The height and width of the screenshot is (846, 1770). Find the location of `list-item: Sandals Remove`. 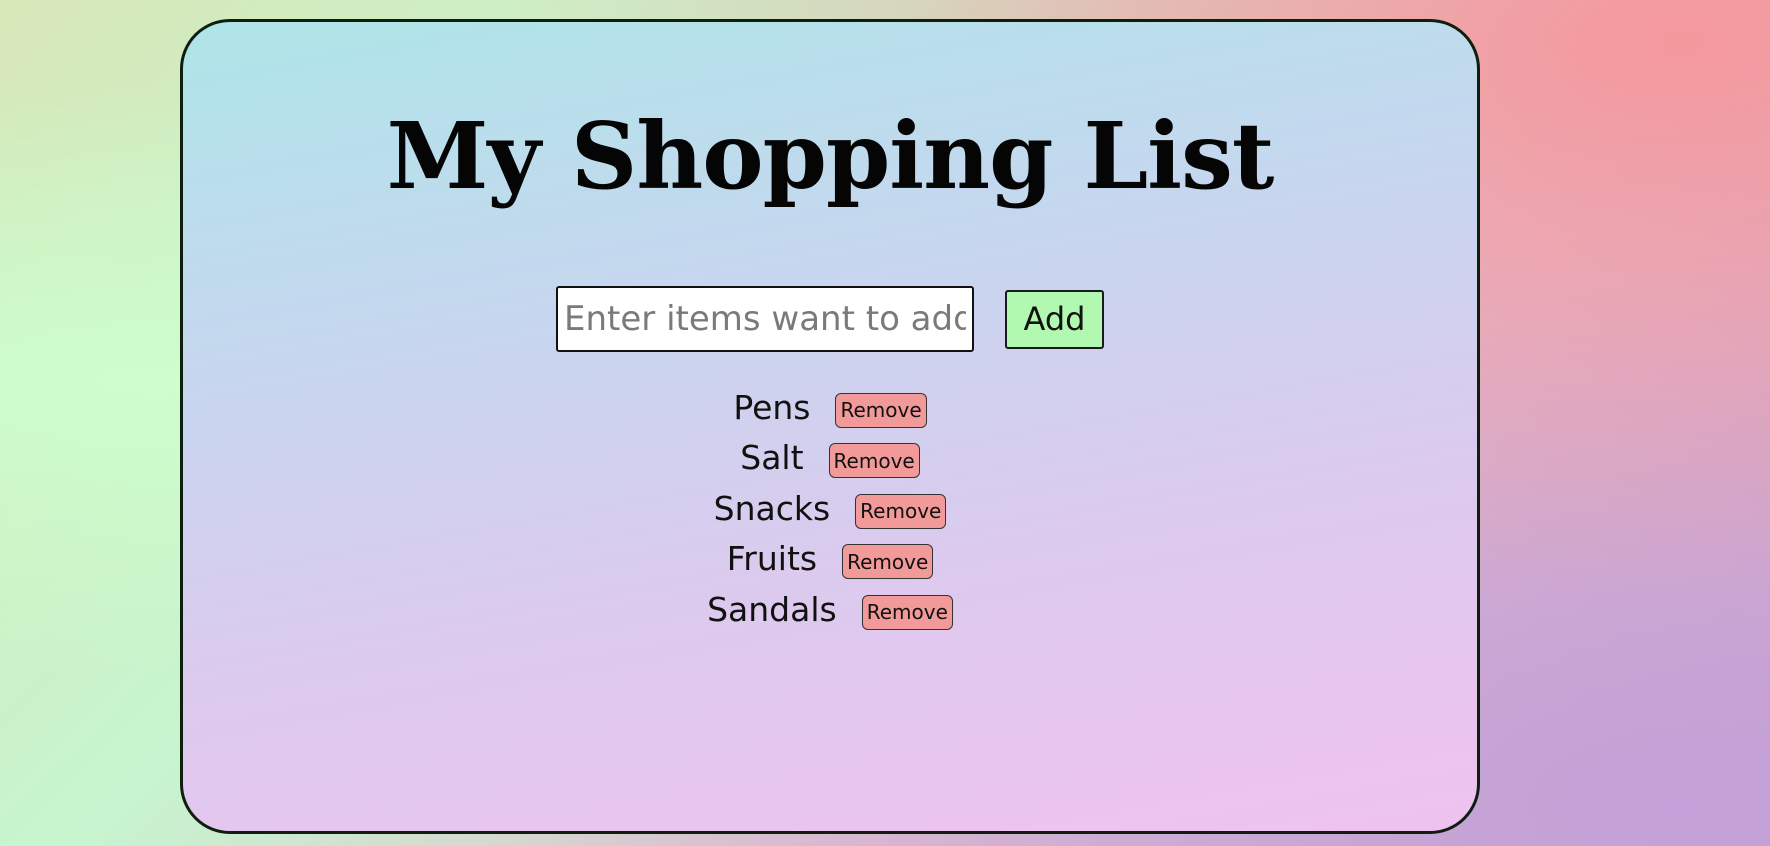

list-item: Sandals Remove is located at coordinates (830, 609).